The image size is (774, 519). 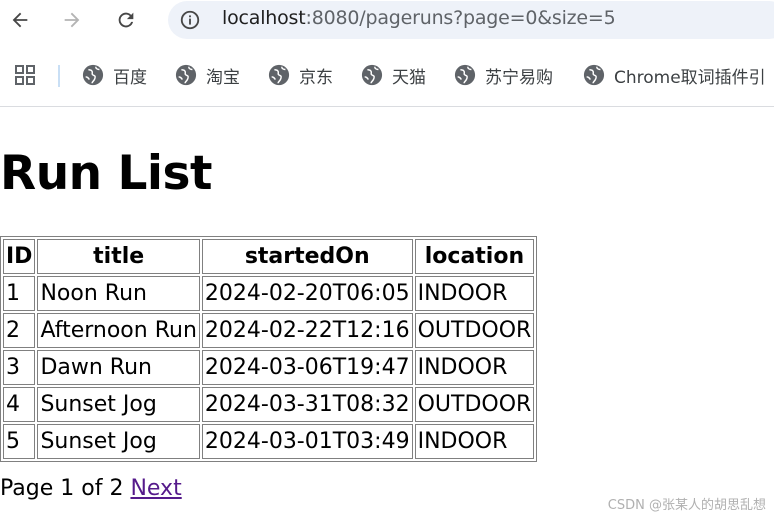 What do you see at coordinates (19, 330) in the screenshot?
I see `cell-id: 2` at bounding box center [19, 330].